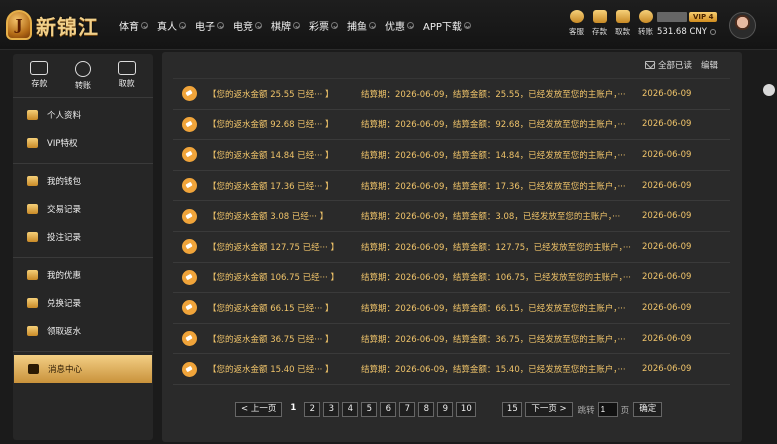 The image size is (777, 444). Describe the element at coordinates (445, 409) in the screenshot. I see `page-button: 9` at that location.